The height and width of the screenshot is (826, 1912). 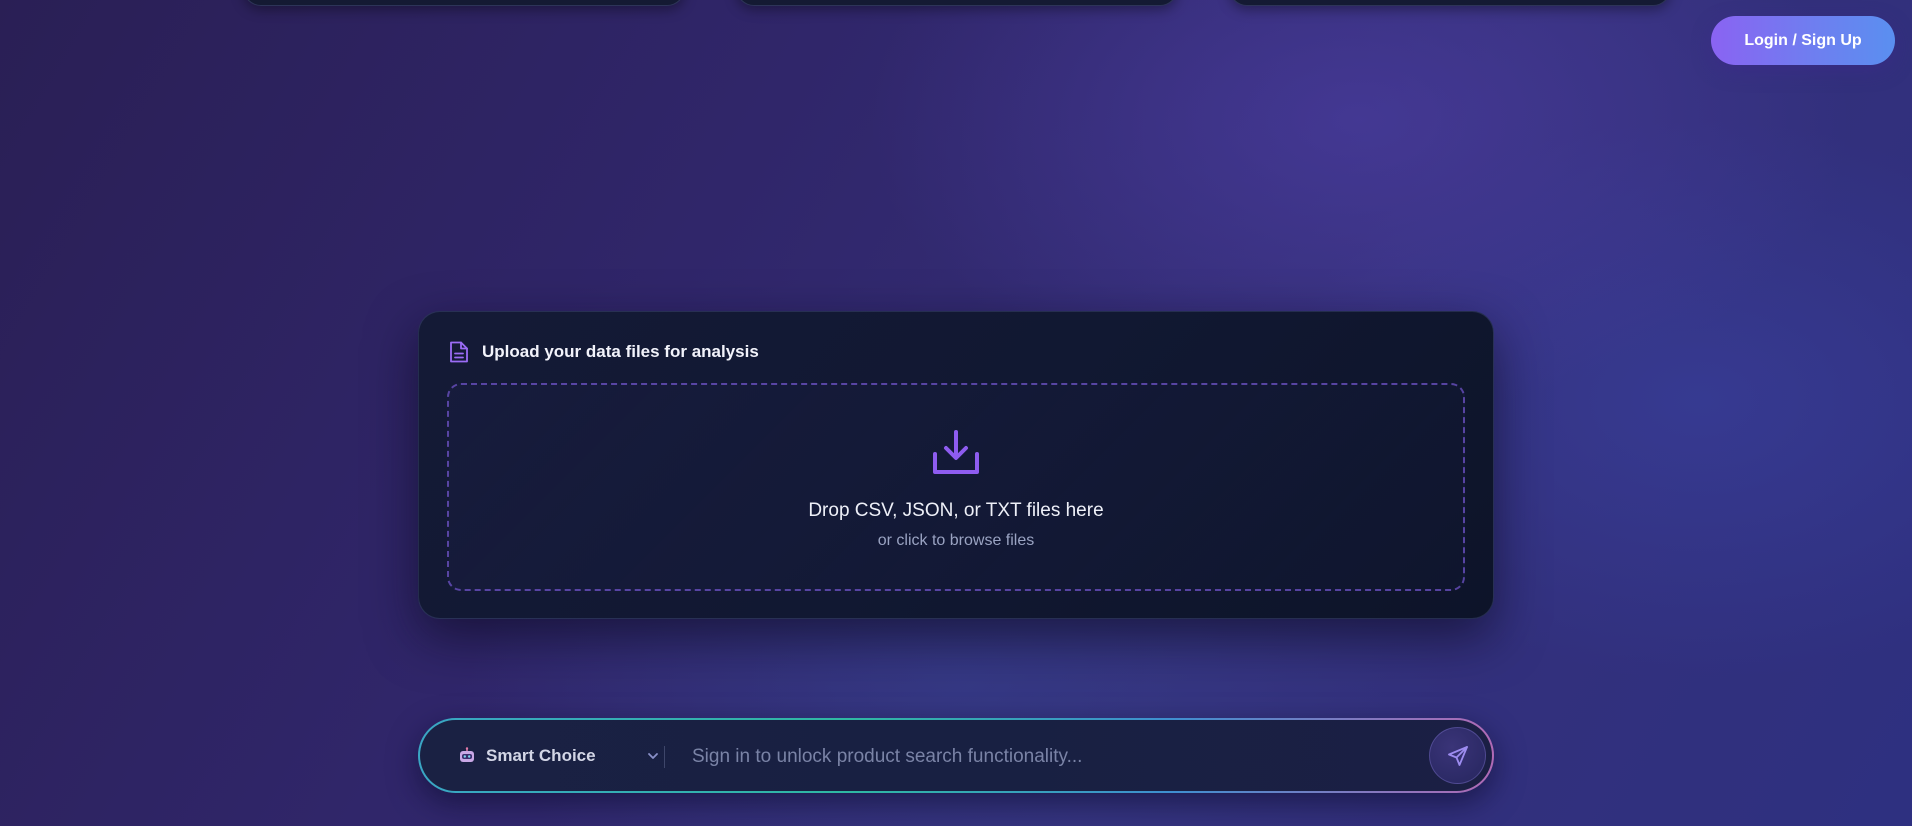 I want to click on model-selector: Smart Choice, so click(x=559, y=755).